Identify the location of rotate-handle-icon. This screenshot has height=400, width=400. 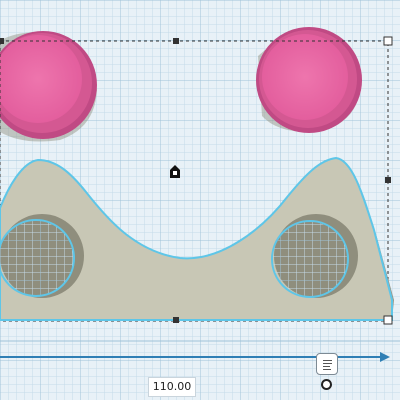
(326, 384).